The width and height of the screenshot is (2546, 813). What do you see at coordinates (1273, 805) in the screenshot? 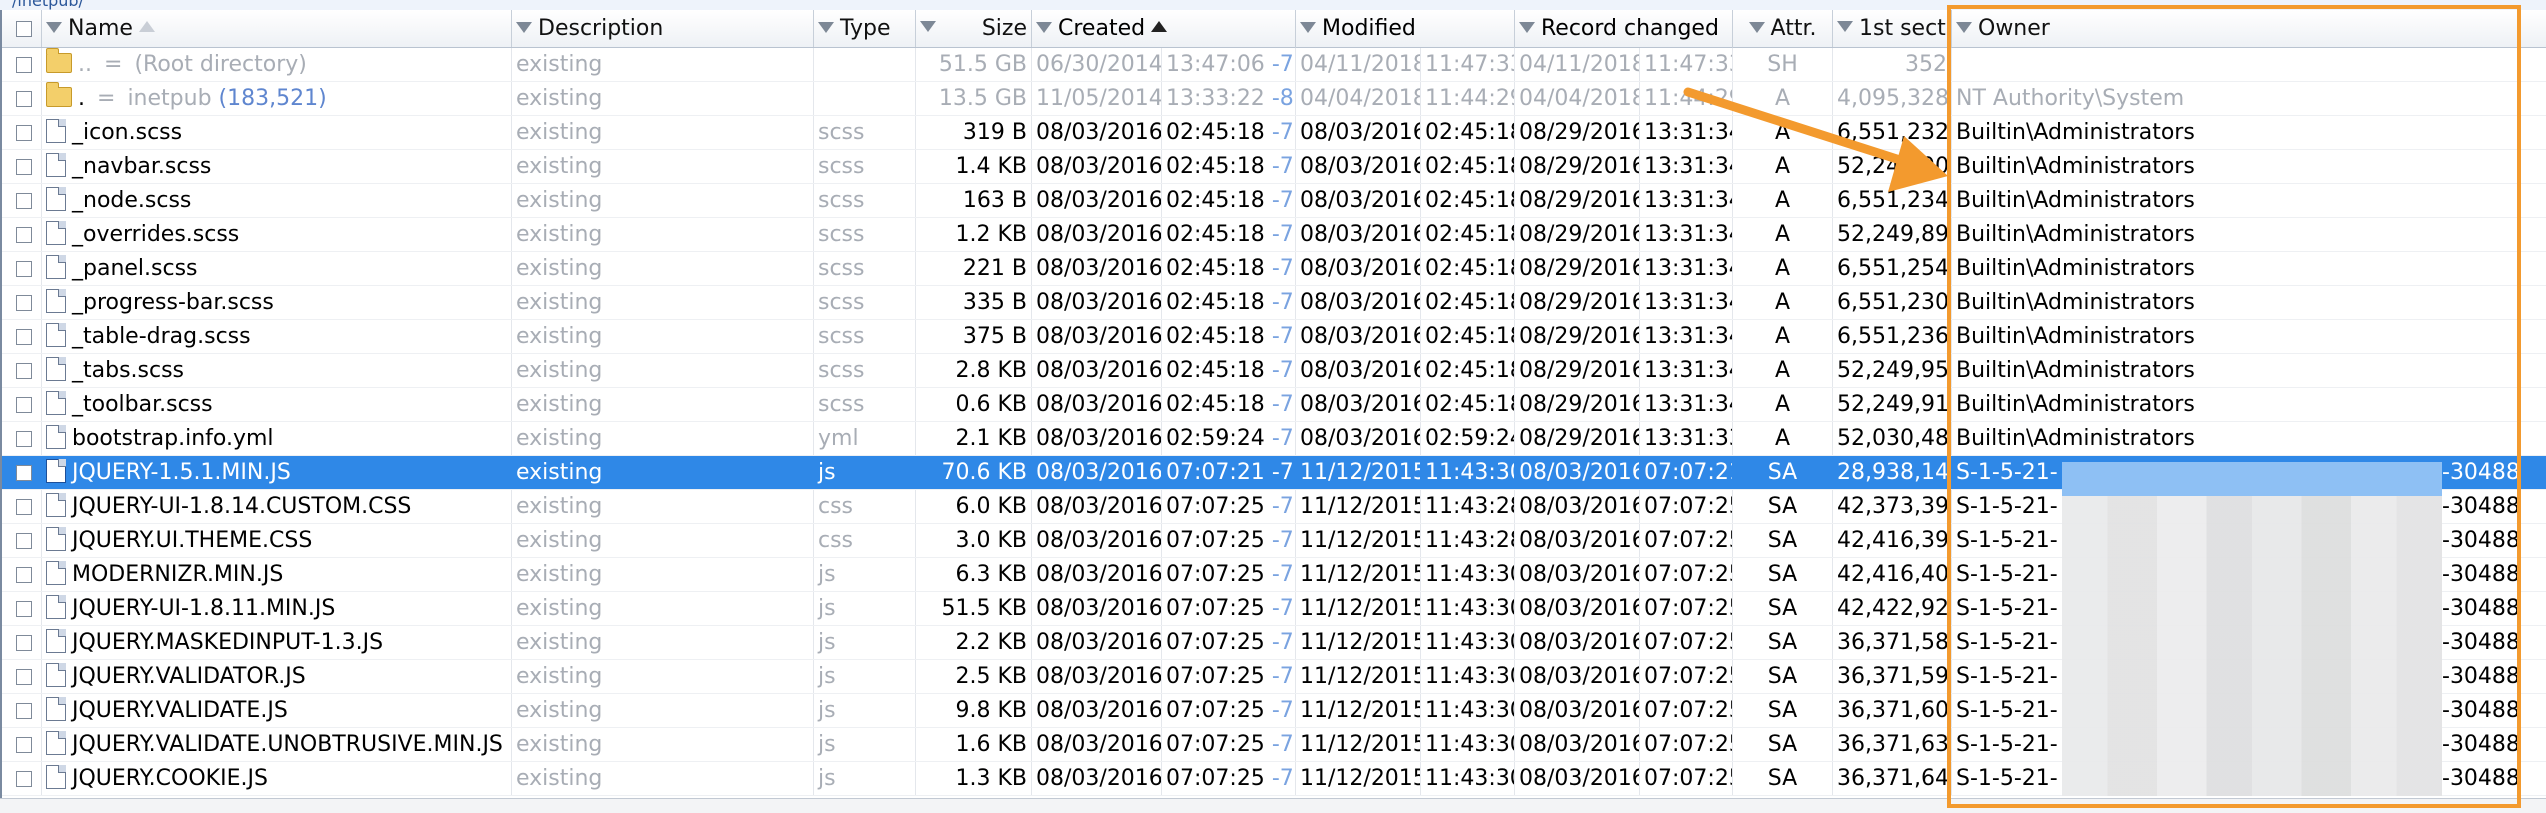
I see `horizontal-scrollbar` at bounding box center [1273, 805].